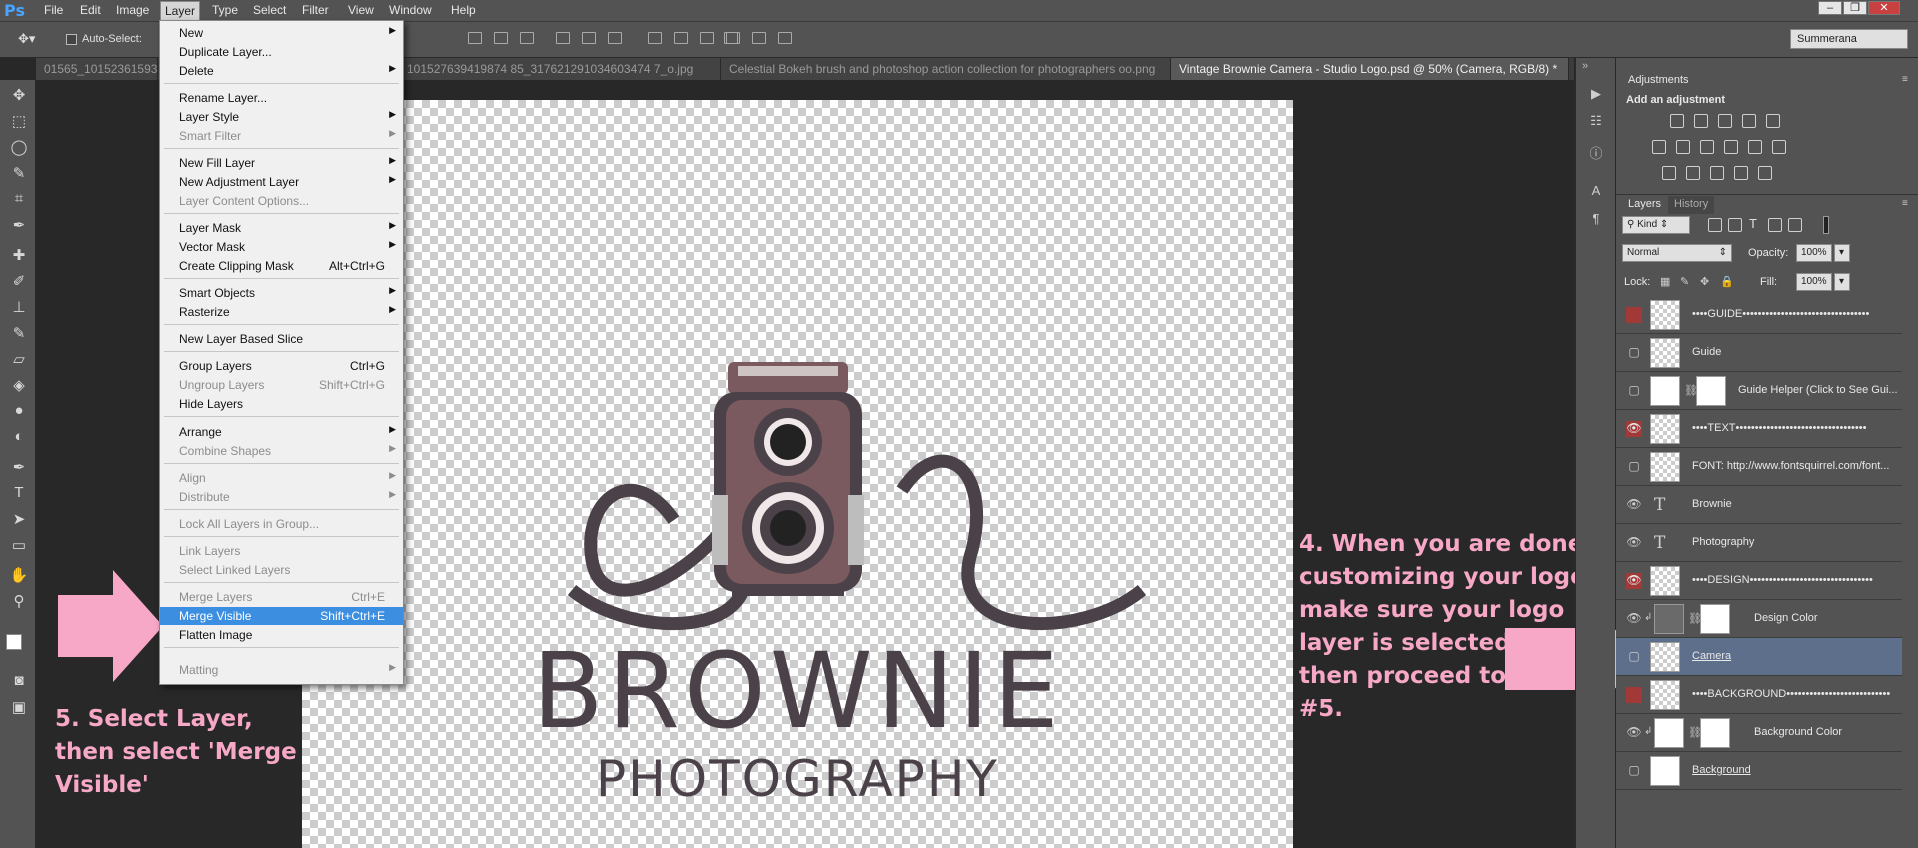 This screenshot has height=848, width=1918. Describe the element at coordinates (19, 385) in the screenshot. I see `paint-bucket-icon: ◈` at that location.